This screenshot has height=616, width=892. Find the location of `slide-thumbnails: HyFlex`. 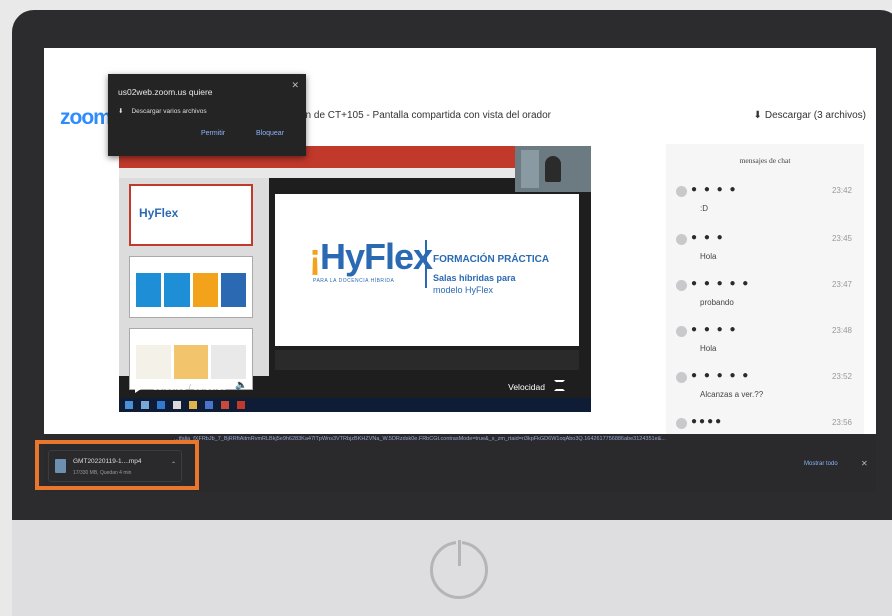

slide-thumbnails: HyFlex is located at coordinates (194, 284).